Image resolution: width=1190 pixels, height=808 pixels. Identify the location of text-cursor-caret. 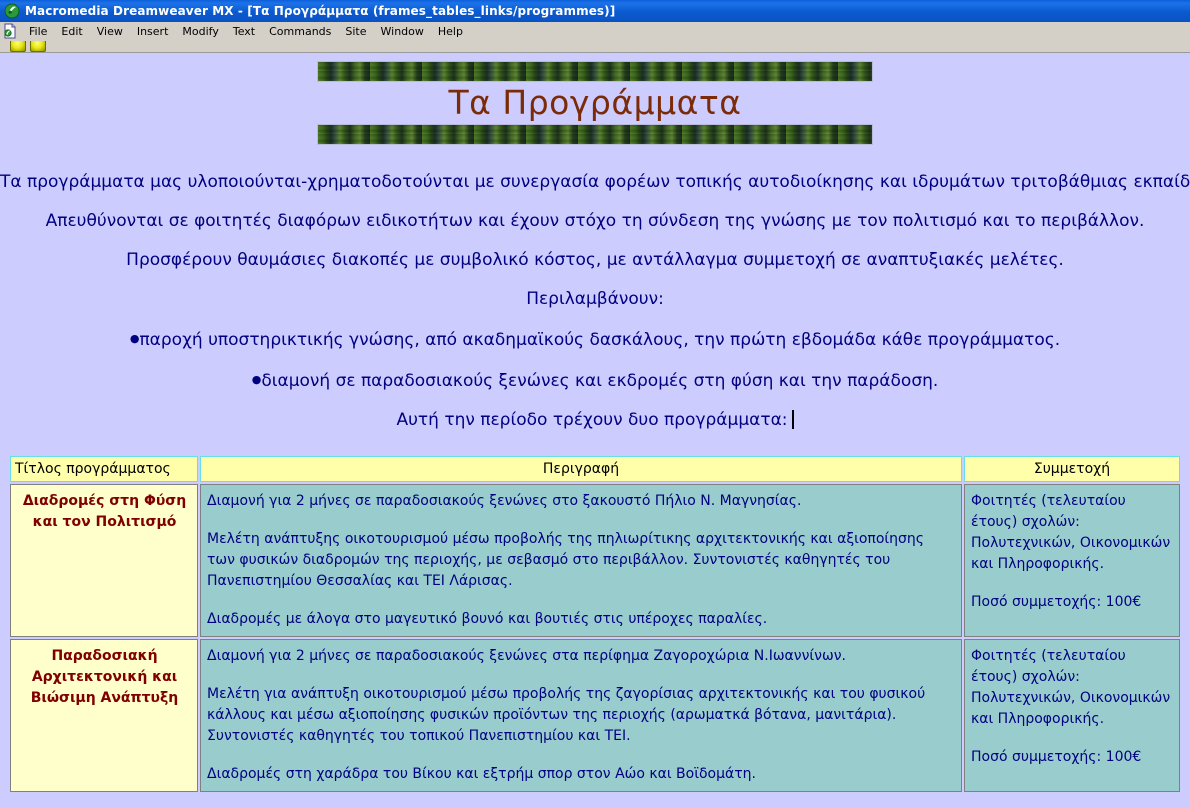
(792, 419).